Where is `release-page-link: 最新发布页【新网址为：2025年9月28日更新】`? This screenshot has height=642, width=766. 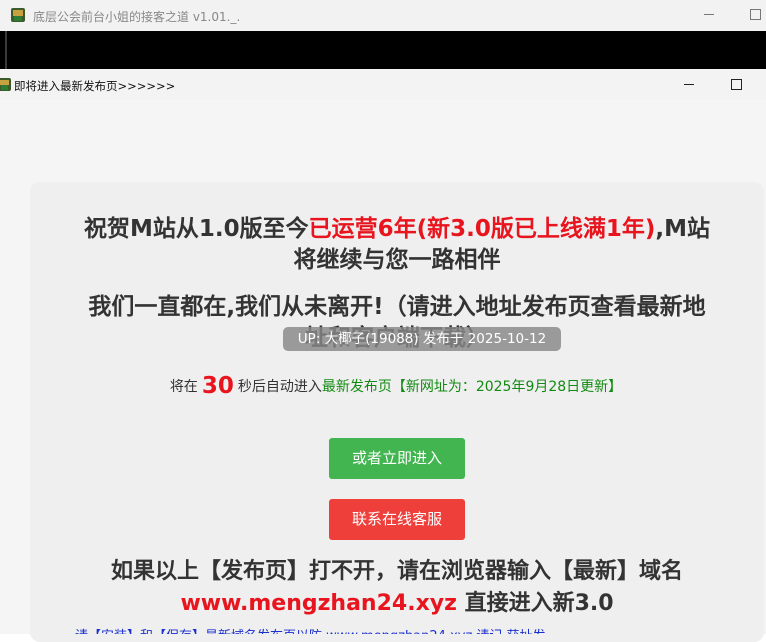
release-page-link: 最新发布页【新网址为：2025年9月28日更新】 is located at coordinates (472, 387).